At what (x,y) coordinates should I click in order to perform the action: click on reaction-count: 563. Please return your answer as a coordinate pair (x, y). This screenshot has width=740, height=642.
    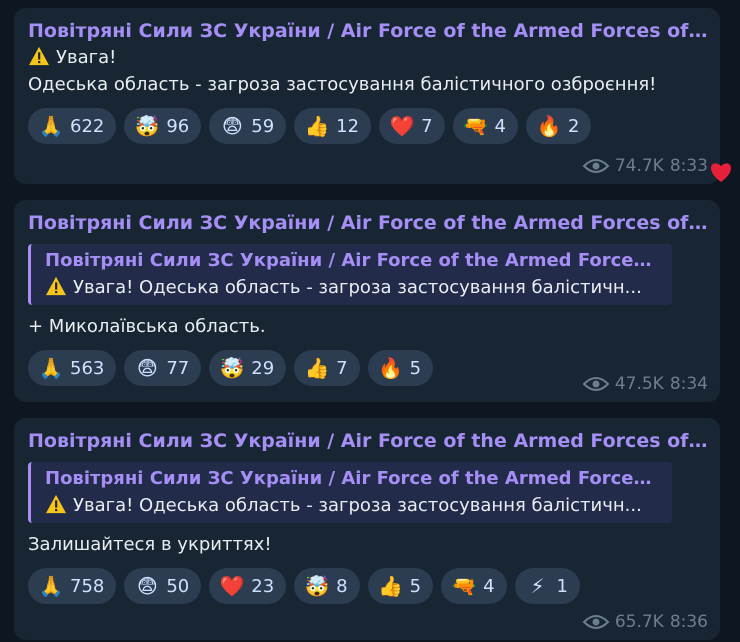
    Looking at the image, I should click on (87, 368).